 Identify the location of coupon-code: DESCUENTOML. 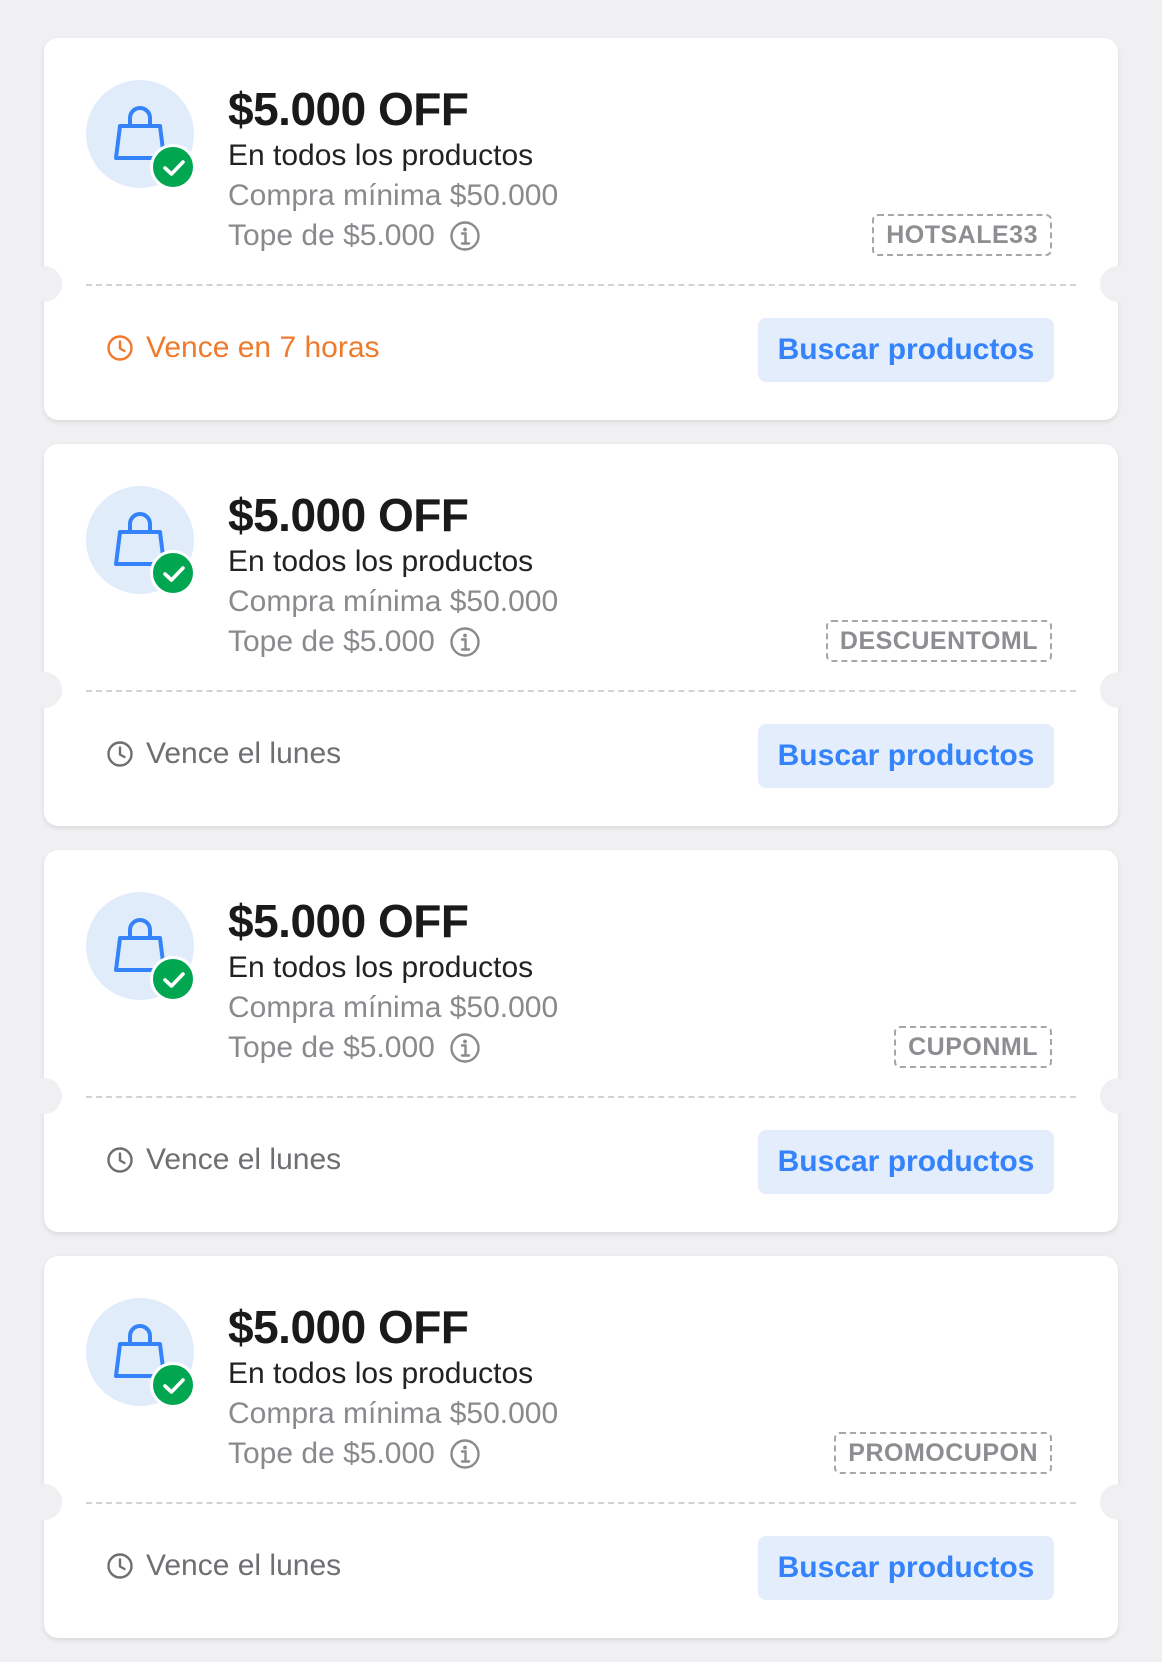
(938, 641).